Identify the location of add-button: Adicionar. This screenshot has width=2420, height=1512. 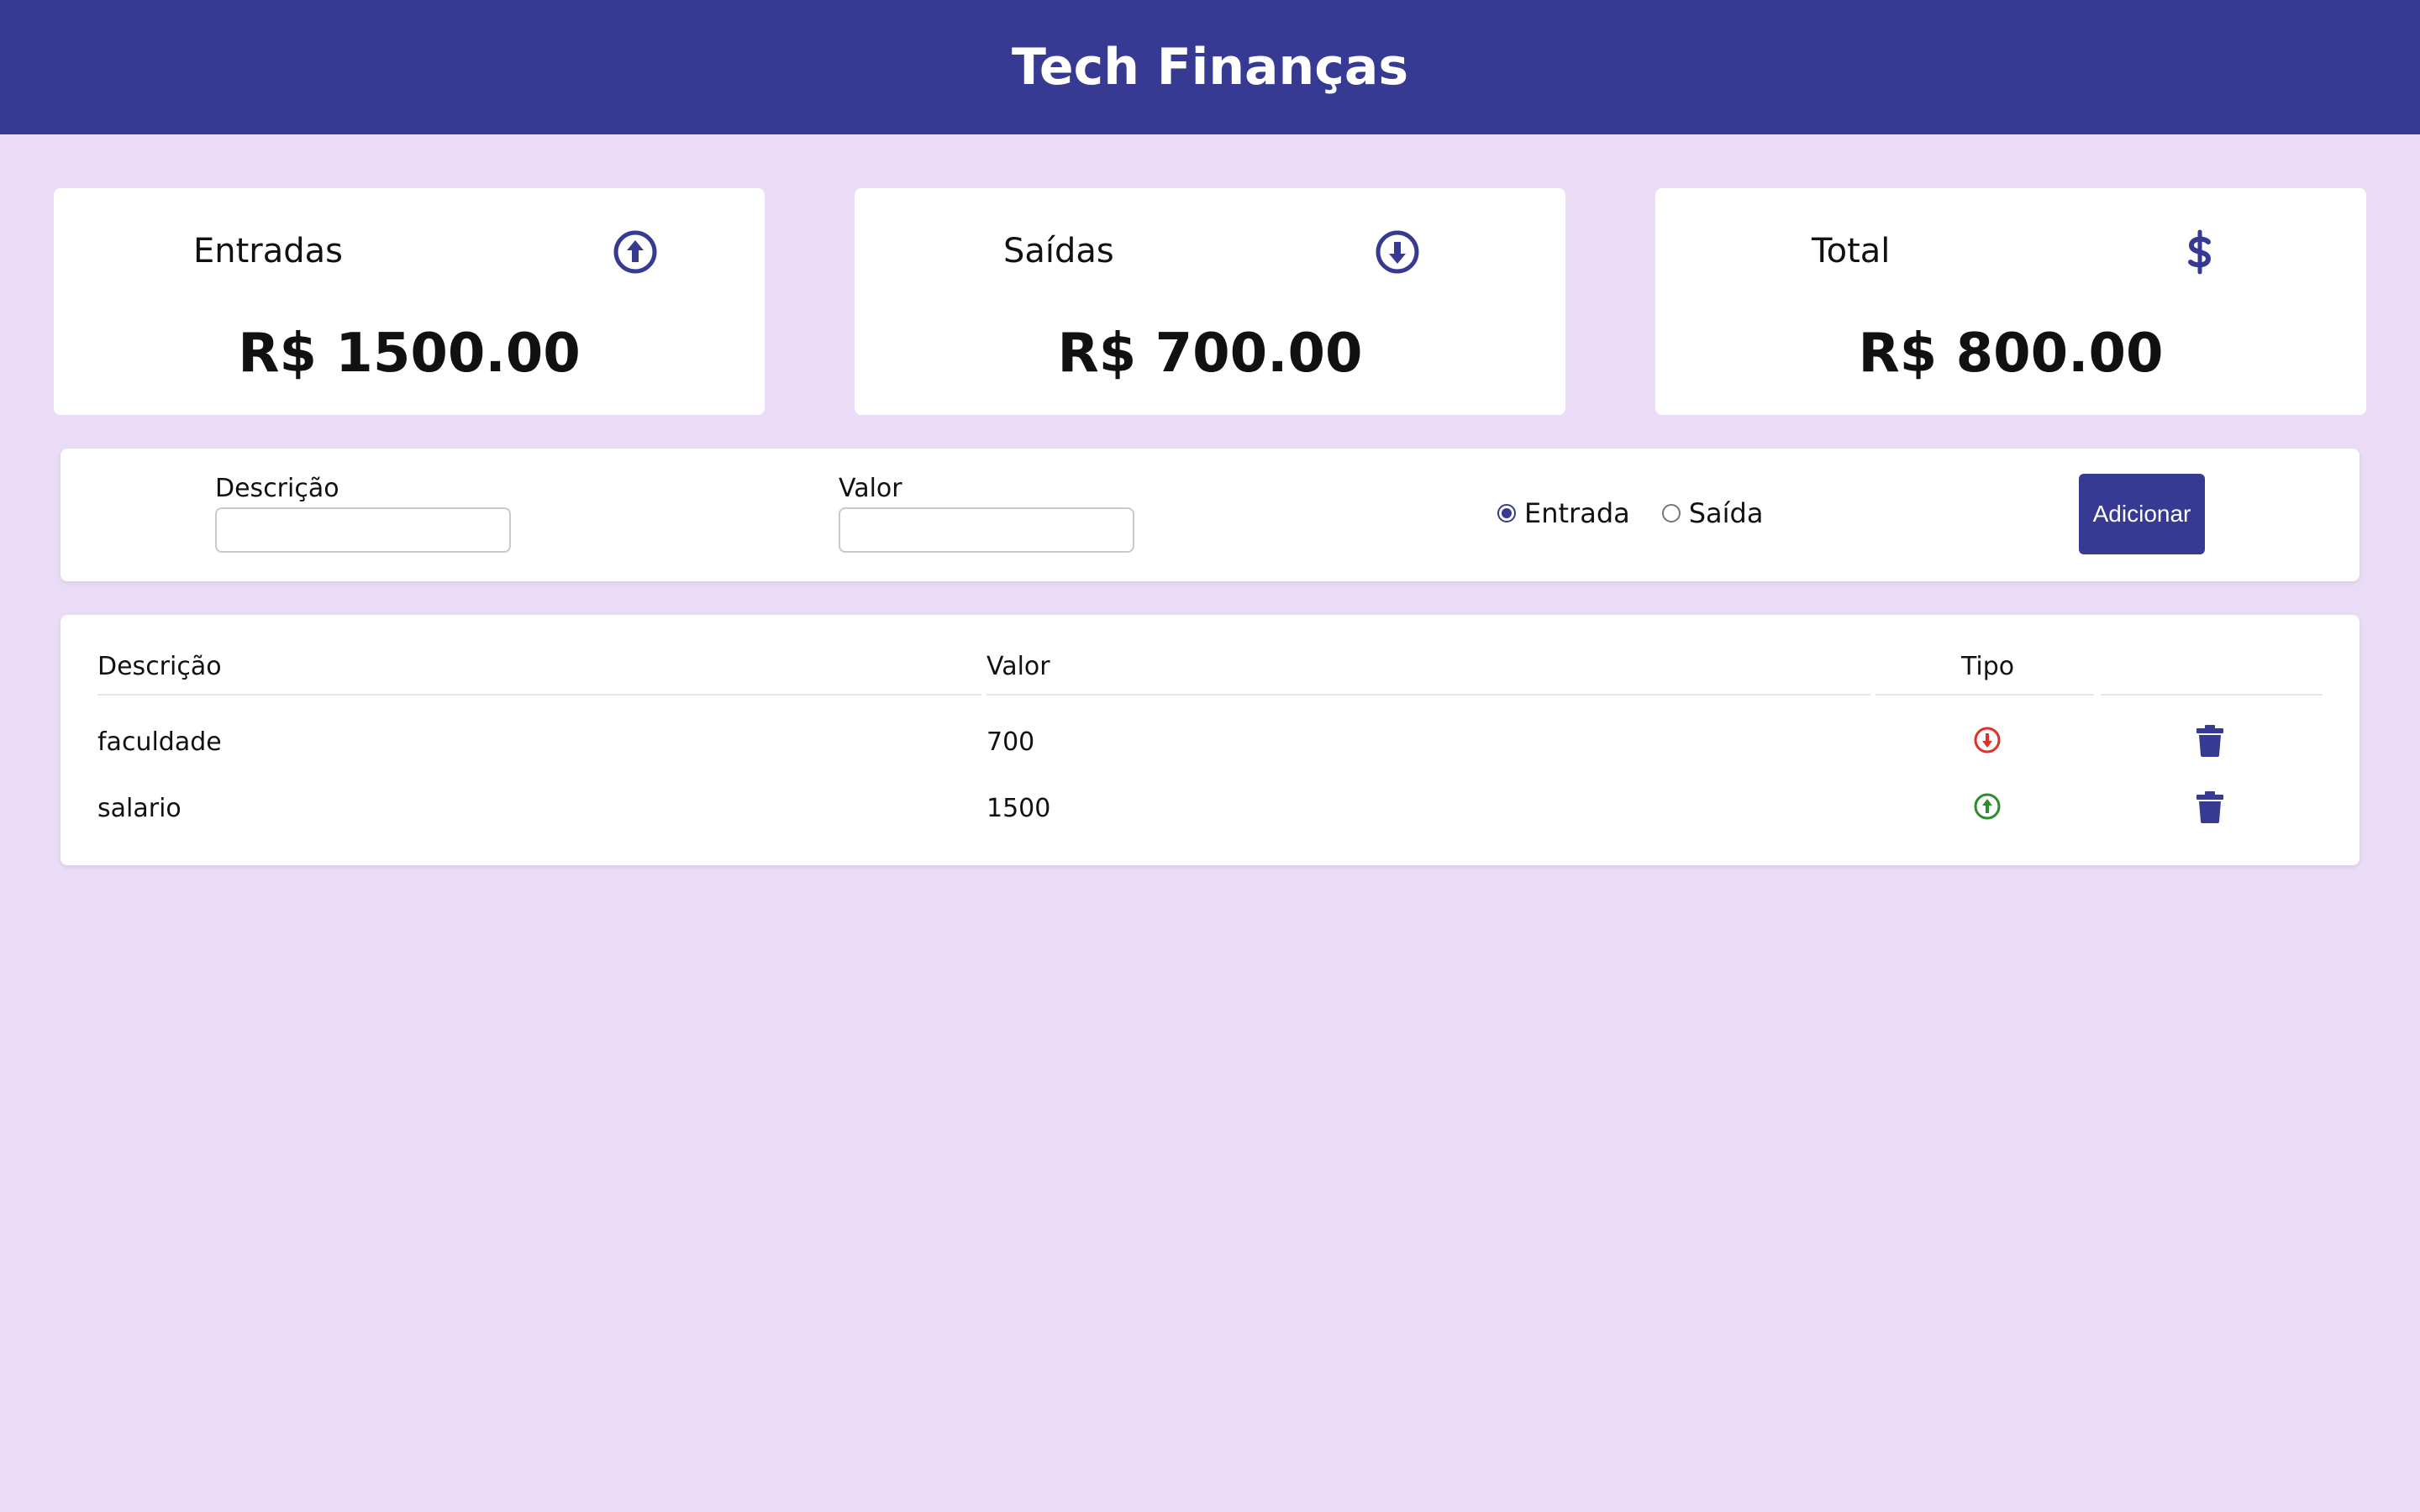
(2142, 514).